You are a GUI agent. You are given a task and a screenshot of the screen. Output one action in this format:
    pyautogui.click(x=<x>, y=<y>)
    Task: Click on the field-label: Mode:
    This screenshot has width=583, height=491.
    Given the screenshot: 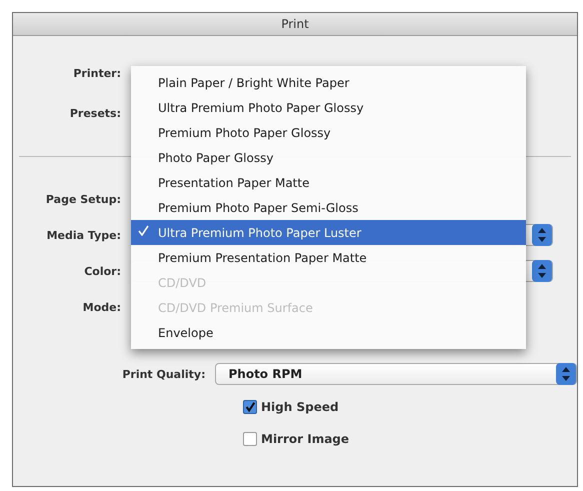 What is the action you would take?
    pyautogui.click(x=101, y=307)
    